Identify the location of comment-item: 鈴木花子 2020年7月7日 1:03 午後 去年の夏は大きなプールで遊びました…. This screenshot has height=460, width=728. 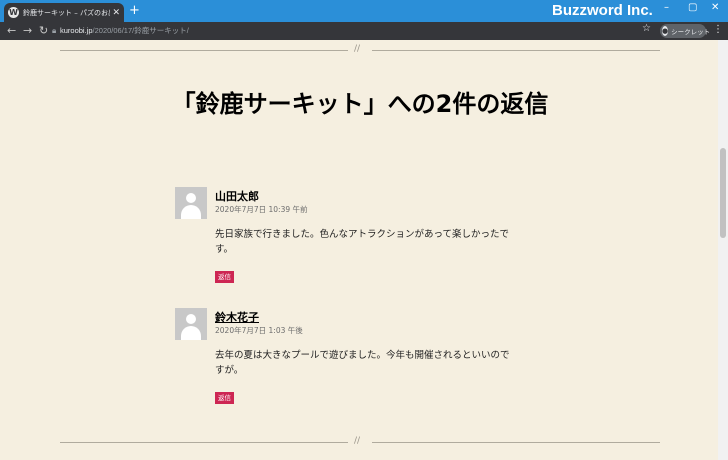
(345, 358).